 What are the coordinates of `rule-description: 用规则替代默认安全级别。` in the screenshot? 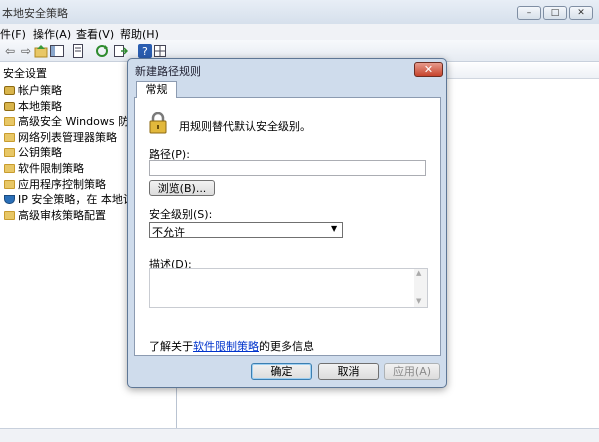 It's located at (245, 126).